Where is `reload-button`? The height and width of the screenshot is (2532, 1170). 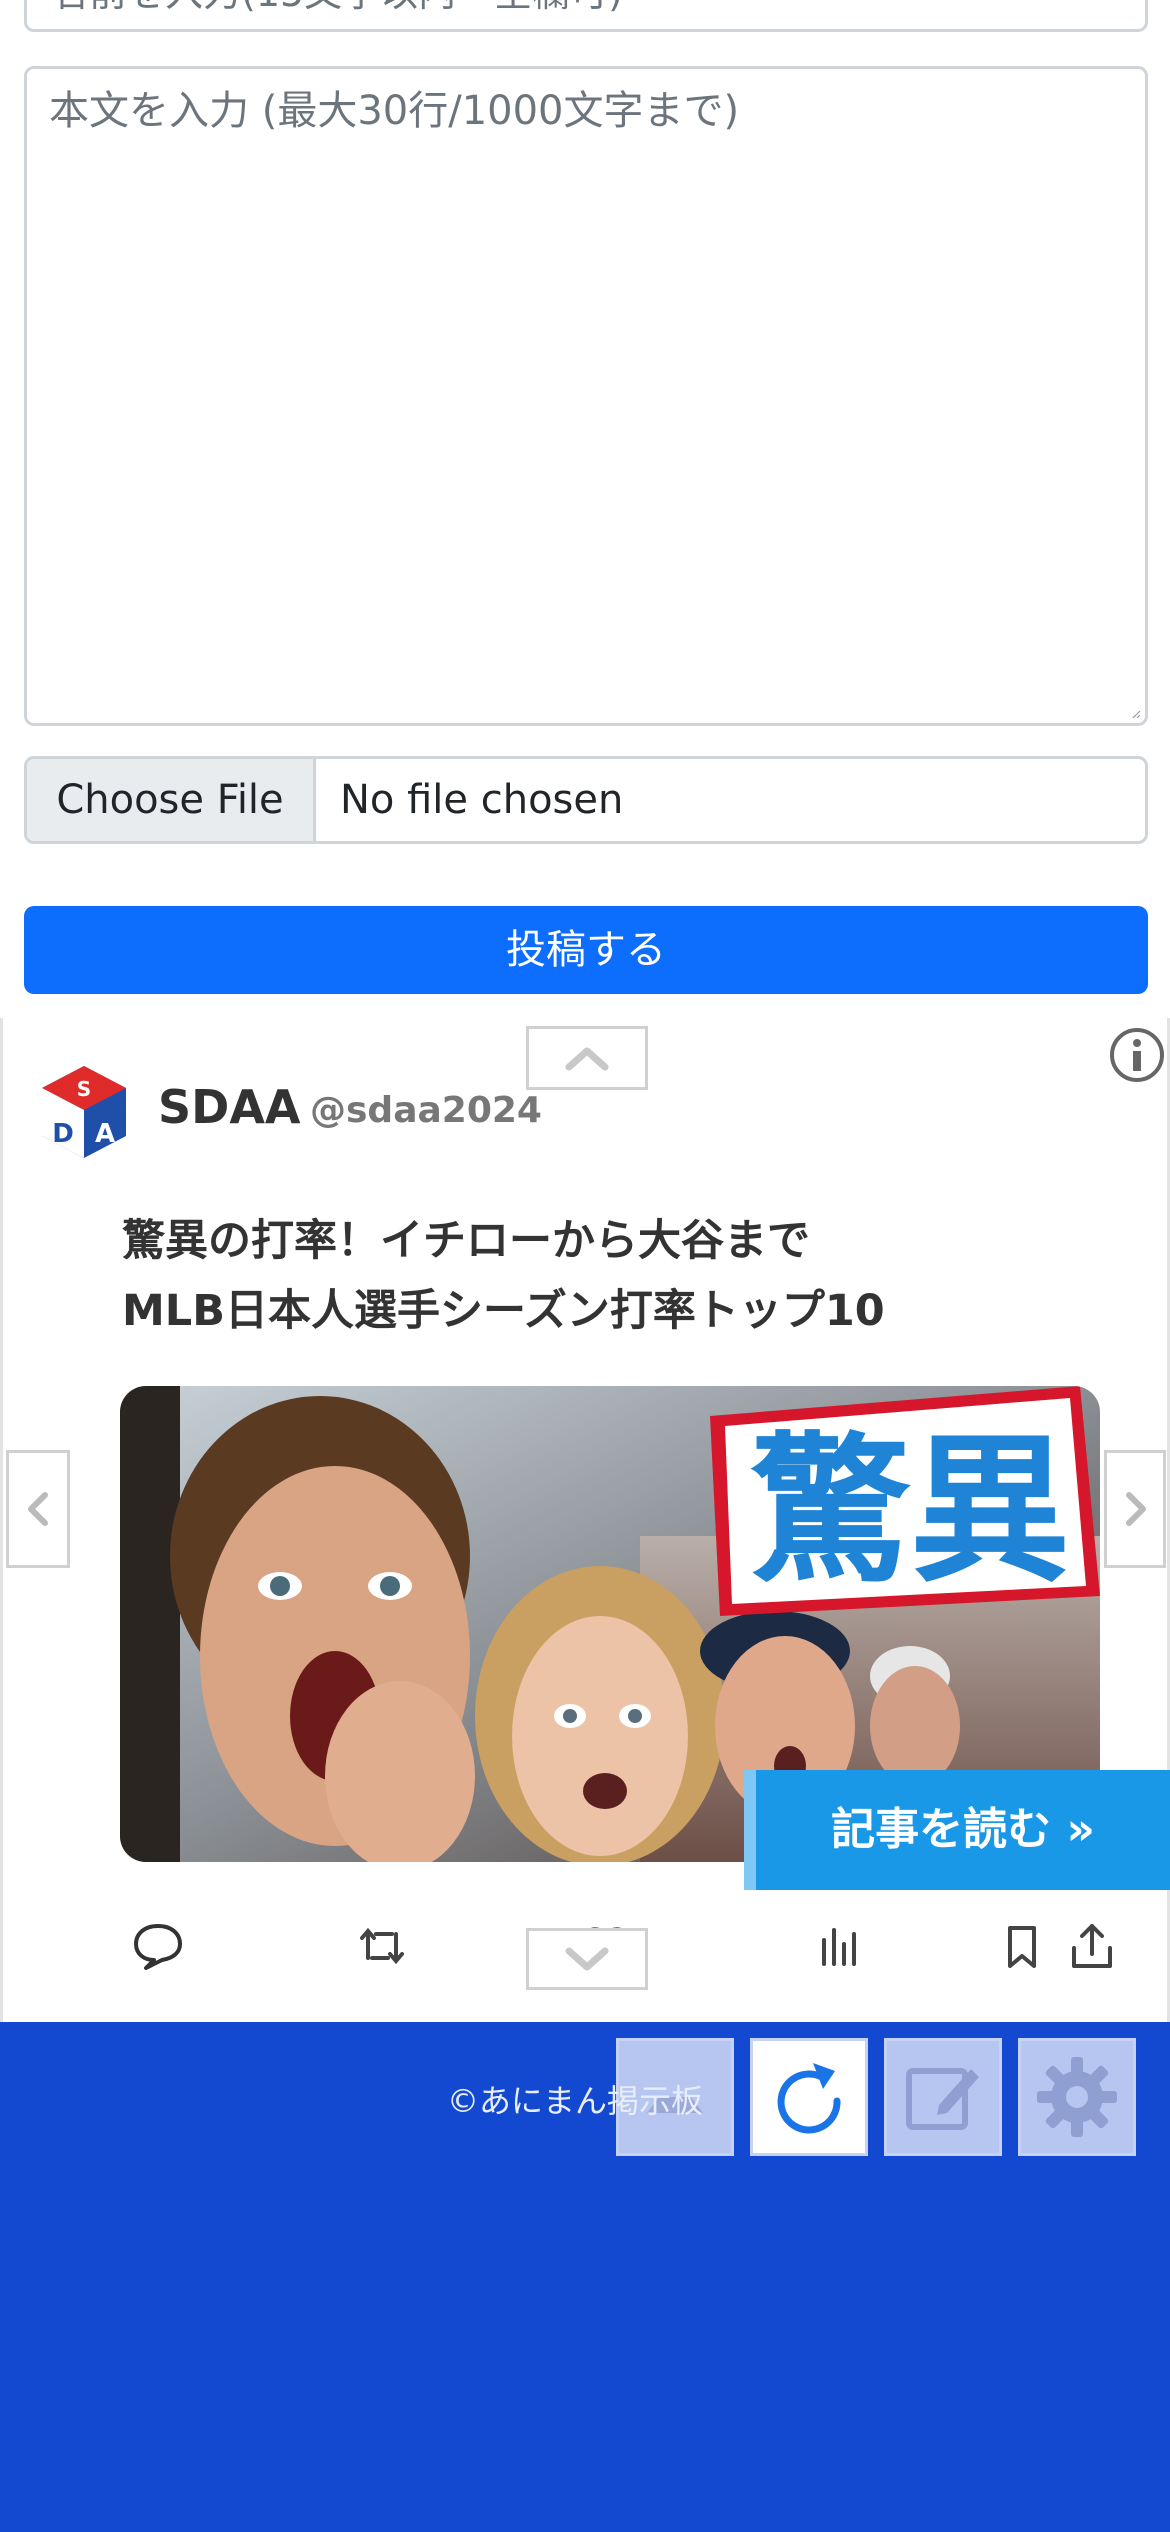
reload-button is located at coordinates (809, 2097).